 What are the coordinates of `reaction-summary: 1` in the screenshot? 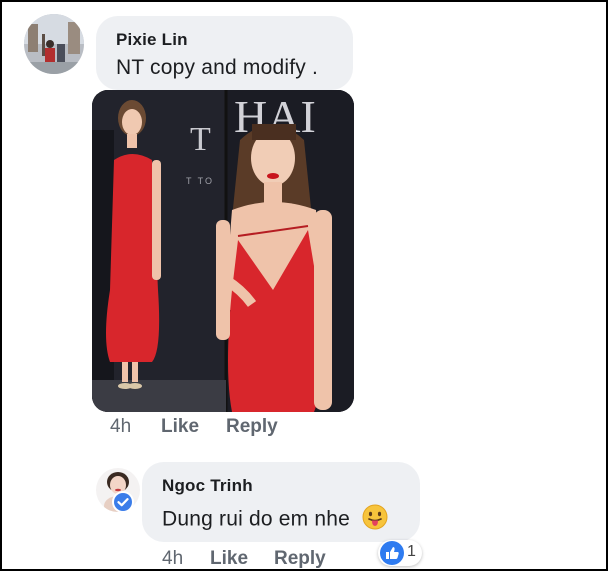 It's located at (400, 553).